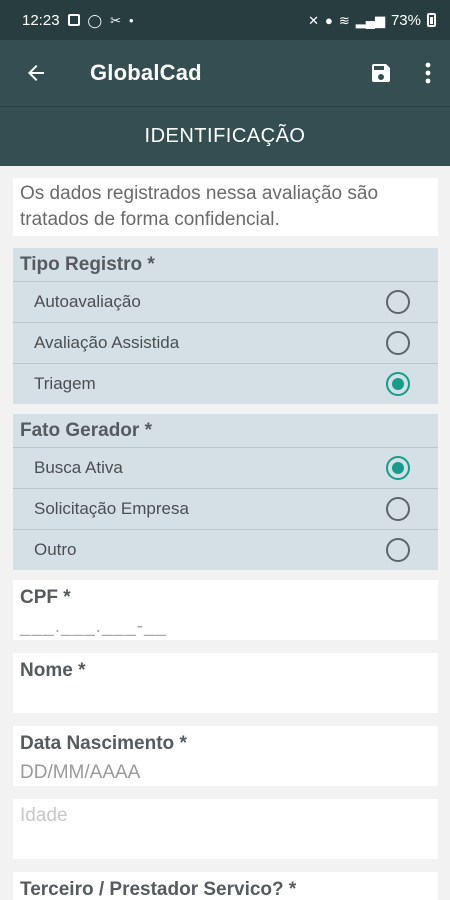 The height and width of the screenshot is (900, 450). What do you see at coordinates (53, 670) in the screenshot?
I see `nome-label: Nome *` at bounding box center [53, 670].